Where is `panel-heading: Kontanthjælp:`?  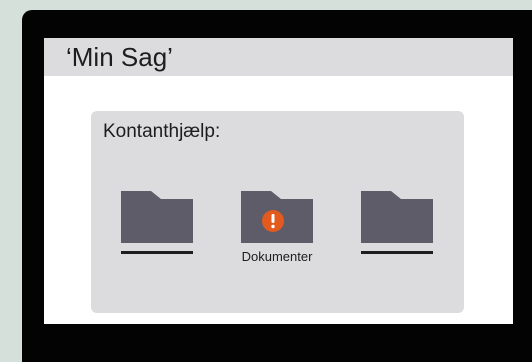 panel-heading: Kontanthjælp: is located at coordinates (162, 131).